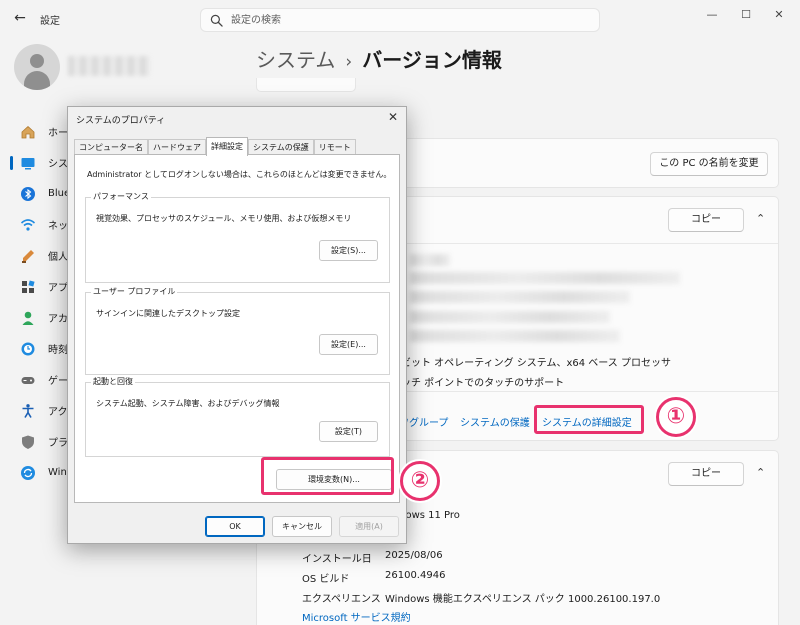 This screenshot has width=800, height=625. I want to click on close-button: ✕, so click(779, 15).